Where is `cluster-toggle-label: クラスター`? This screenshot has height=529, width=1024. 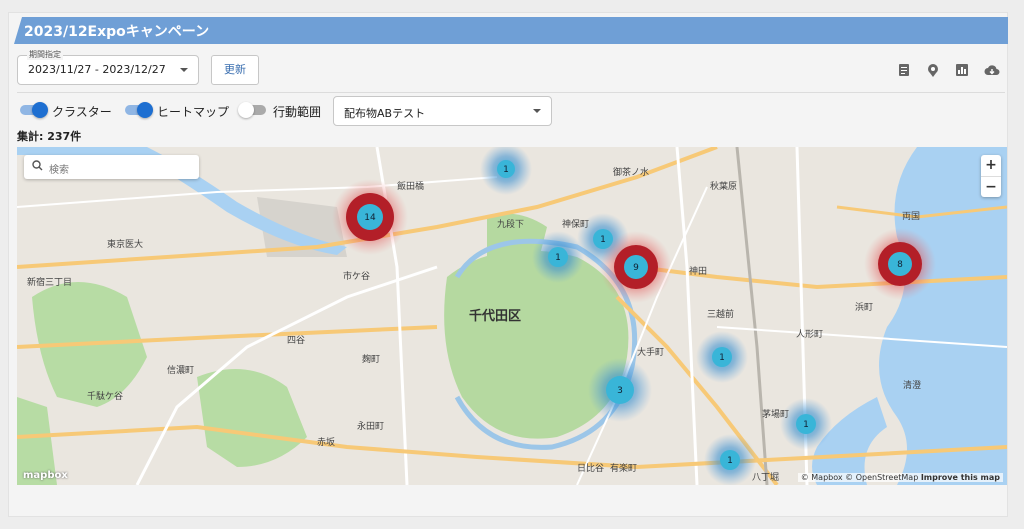
cluster-toggle-label: クラスター is located at coordinates (82, 112).